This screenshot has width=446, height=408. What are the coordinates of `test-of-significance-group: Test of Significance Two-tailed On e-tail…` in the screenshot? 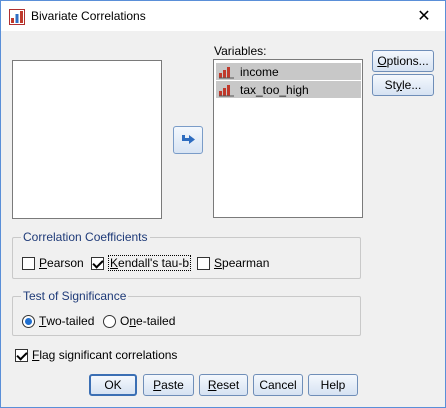 It's located at (186, 312).